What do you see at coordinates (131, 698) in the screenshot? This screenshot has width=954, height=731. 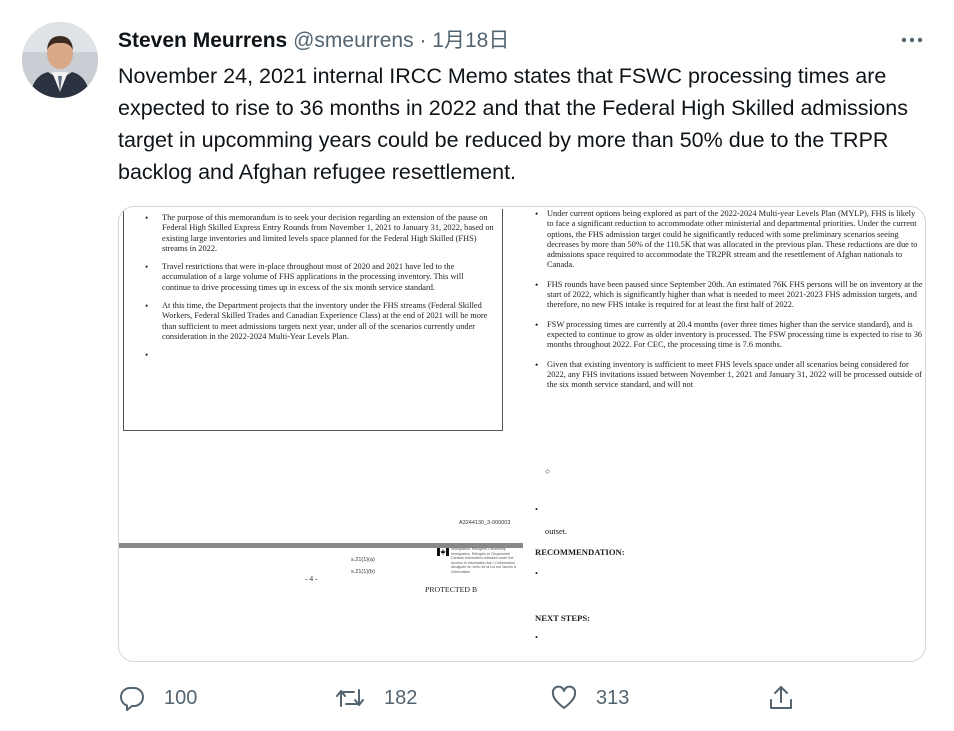 I see `reply-icon` at bounding box center [131, 698].